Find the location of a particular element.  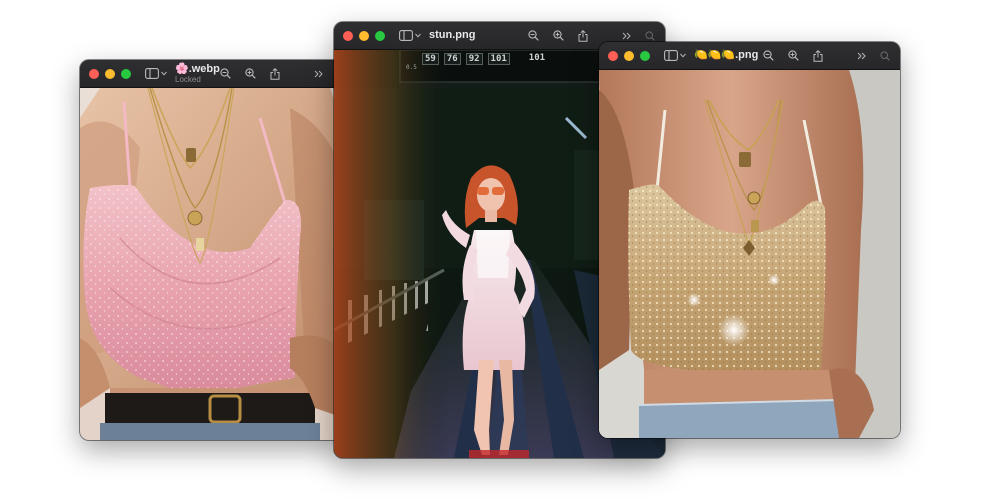

score-frame-2: 76 is located at coordinates (452, 59).